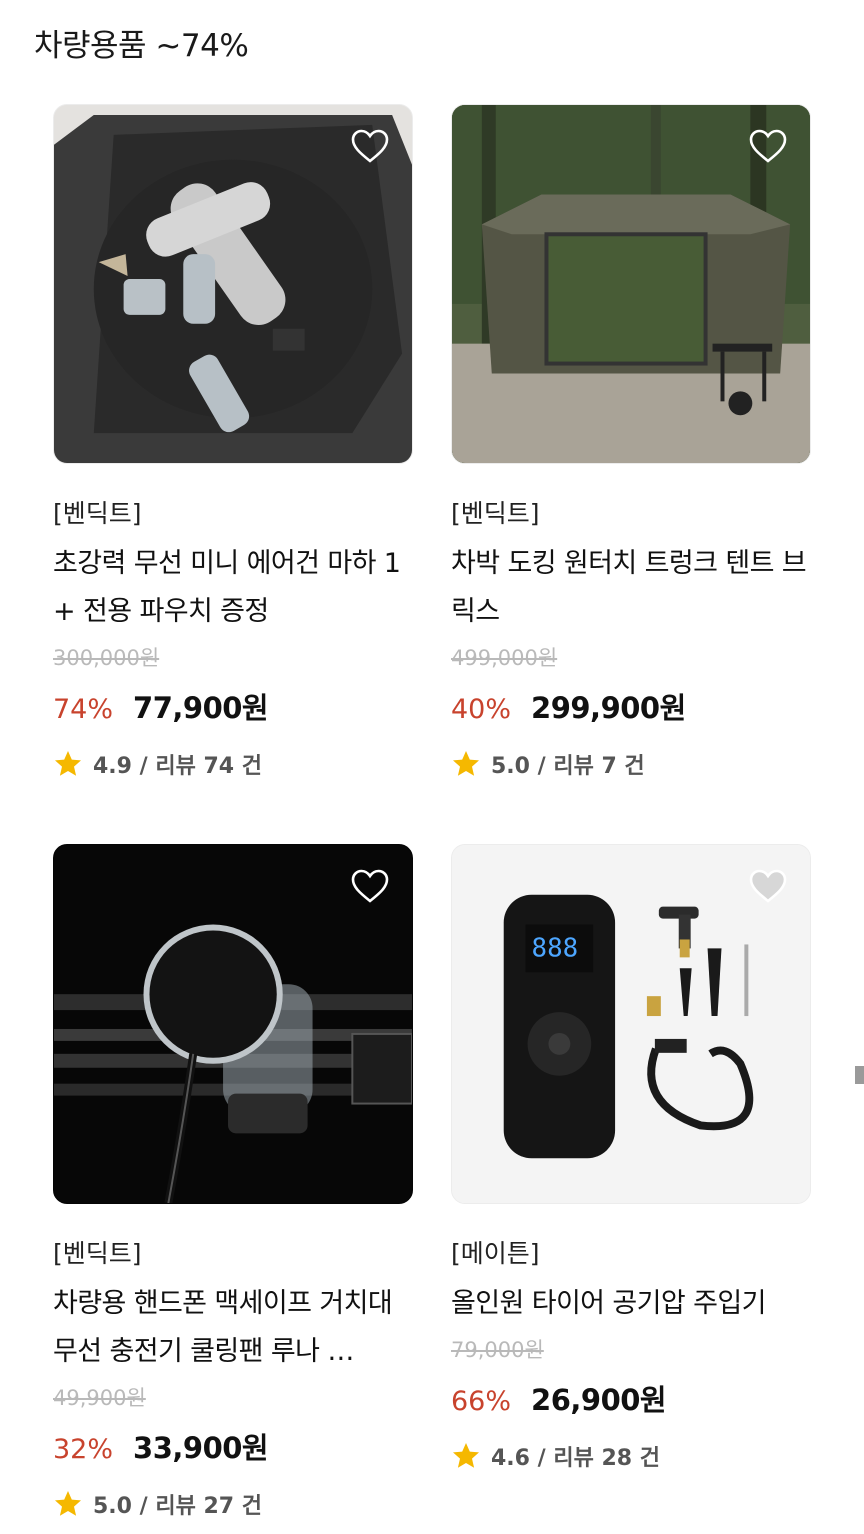 This screenshot has height=1534, width=864. What do you see at coordinates (555, 948) in the screenshot?
I see `pump-display-digits: 888` at bounding box center [555, 948].